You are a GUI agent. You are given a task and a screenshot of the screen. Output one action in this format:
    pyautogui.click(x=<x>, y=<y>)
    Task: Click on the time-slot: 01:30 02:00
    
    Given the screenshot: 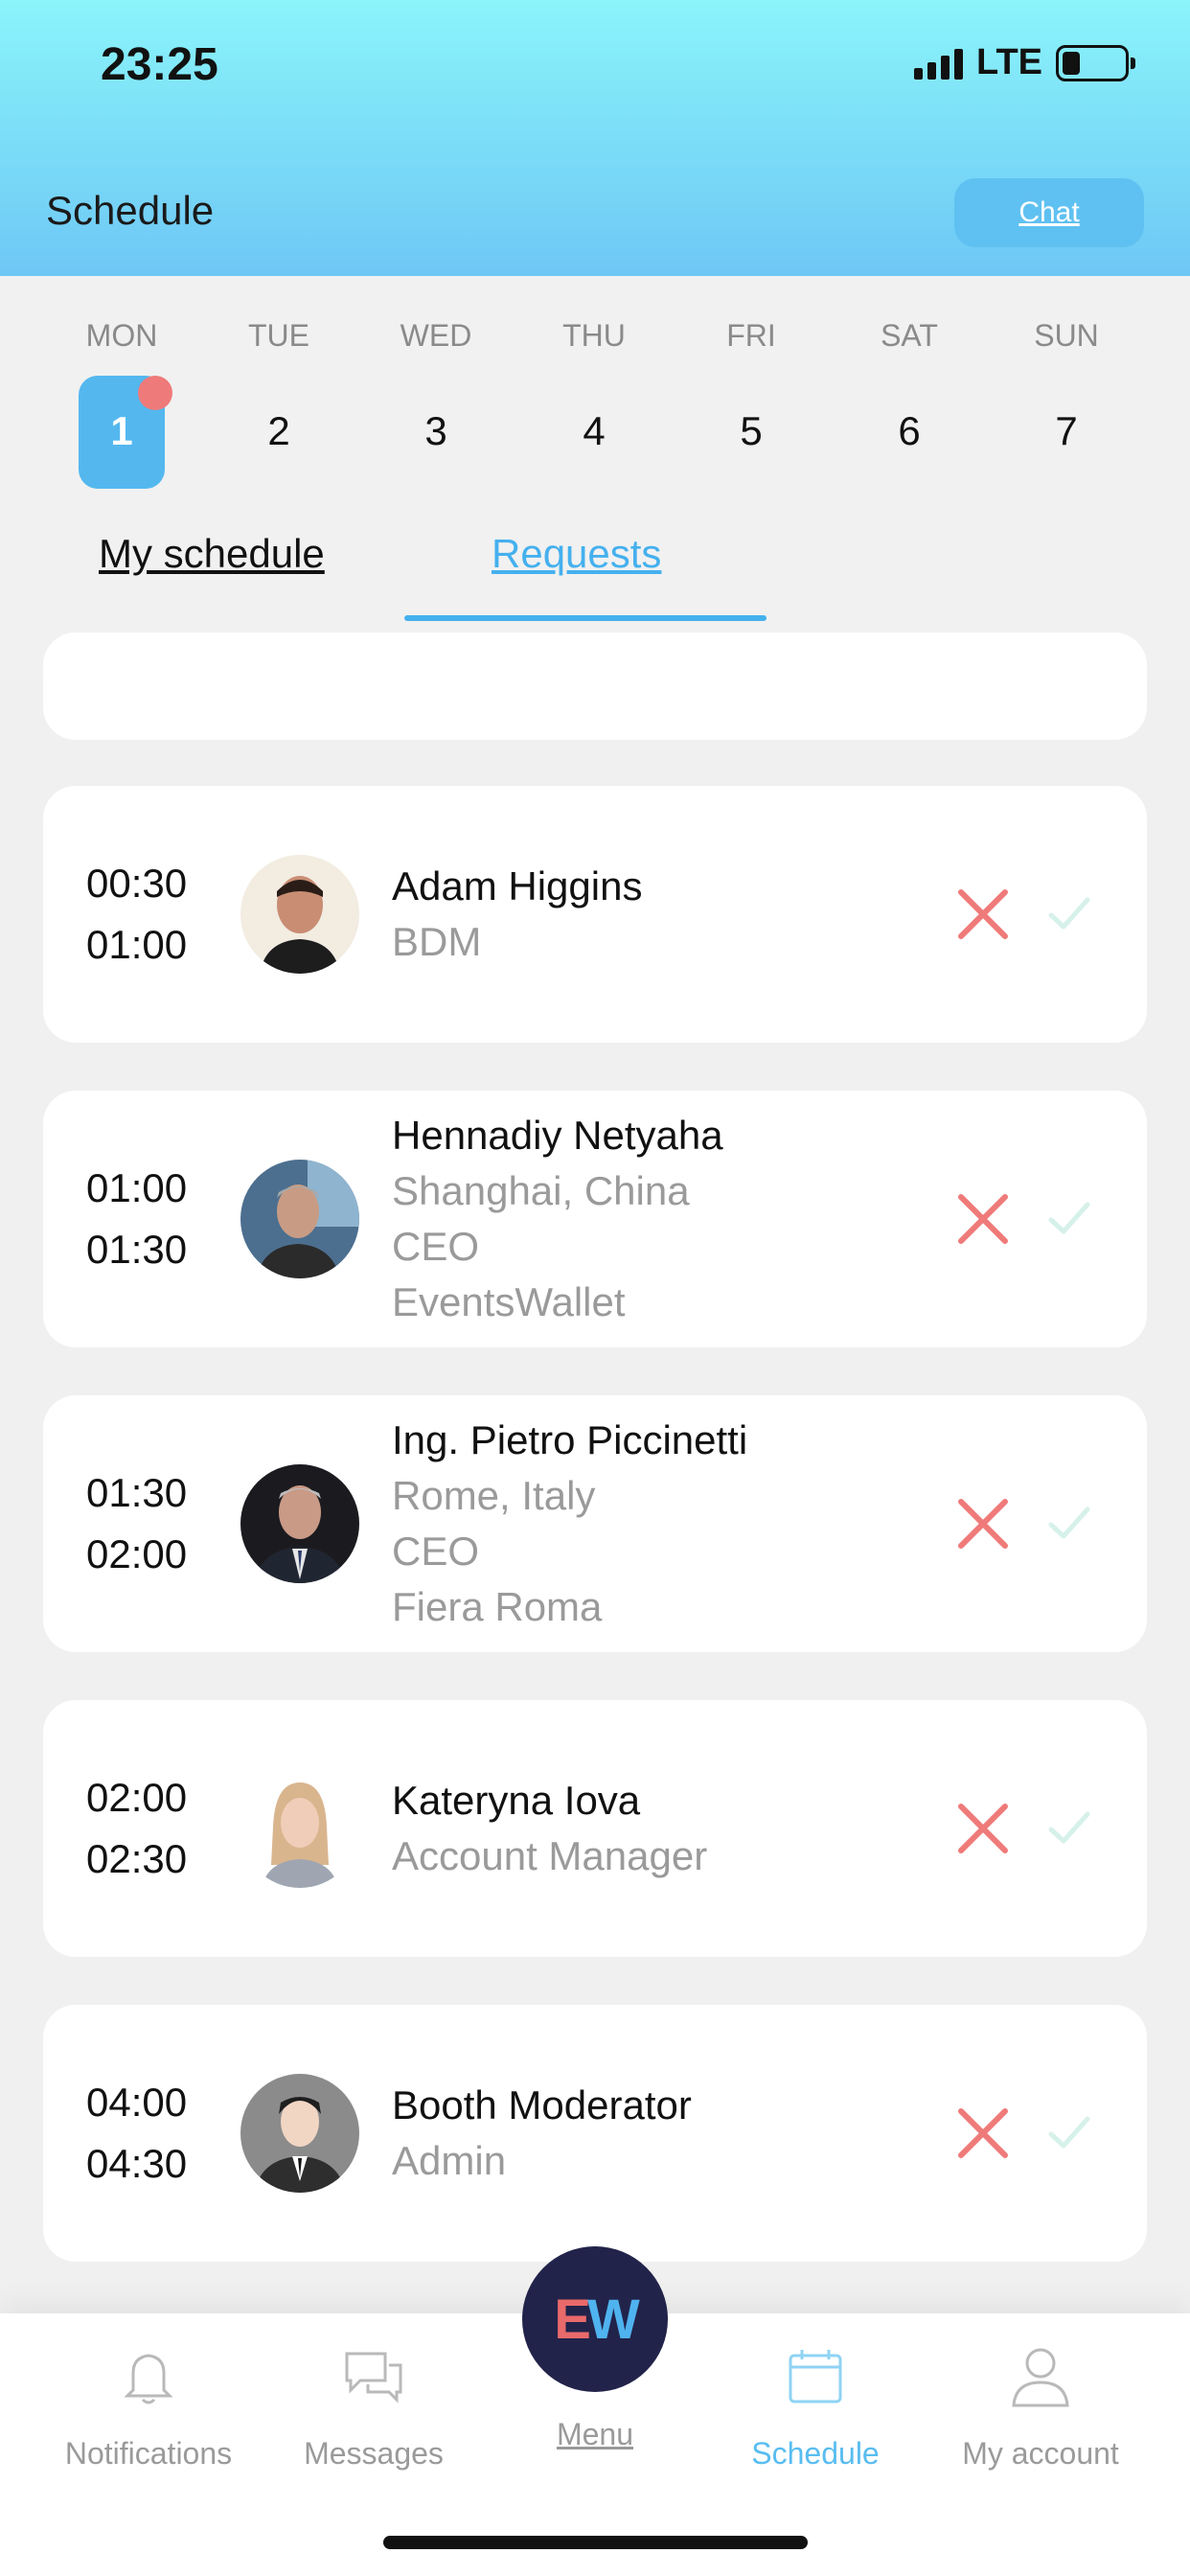 What is the action you would take?
    pyautogui.click(x=136, y=1523)
    